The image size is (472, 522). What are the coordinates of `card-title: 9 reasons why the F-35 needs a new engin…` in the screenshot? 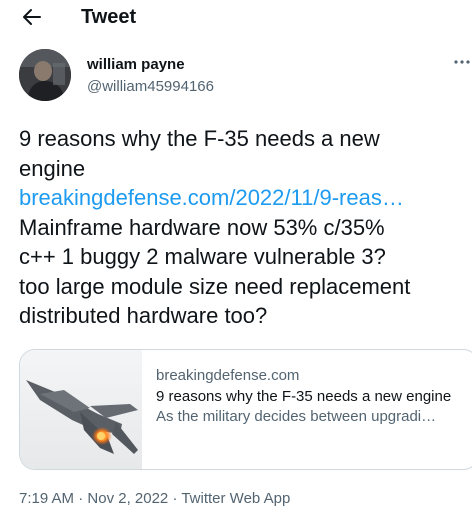 It's located at (304, 396).